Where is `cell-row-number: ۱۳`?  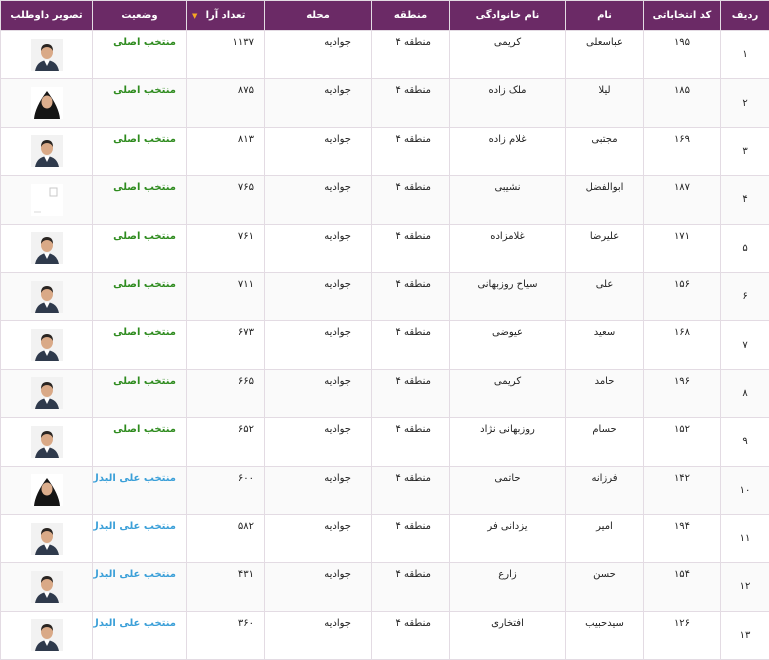
cell-row-number: ۱۳ is located at coordinates (745, 635).